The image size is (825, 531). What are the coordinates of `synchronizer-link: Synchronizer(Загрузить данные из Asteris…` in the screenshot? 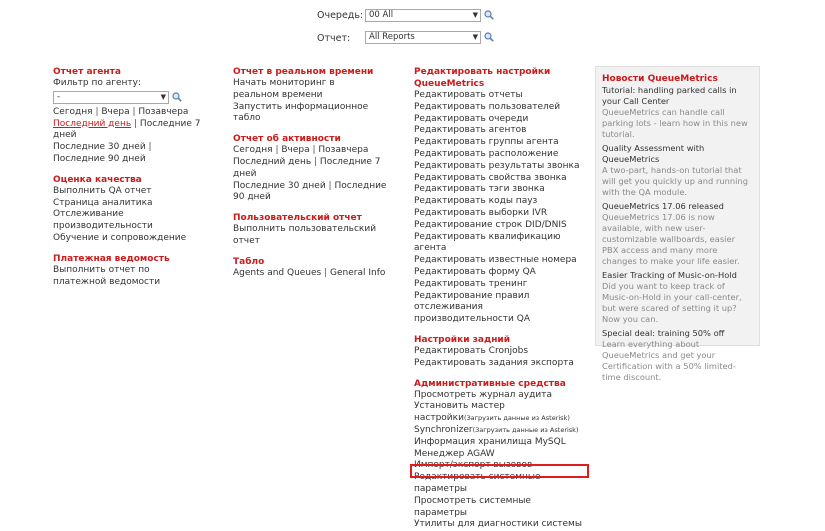 It's located at (499, 431).